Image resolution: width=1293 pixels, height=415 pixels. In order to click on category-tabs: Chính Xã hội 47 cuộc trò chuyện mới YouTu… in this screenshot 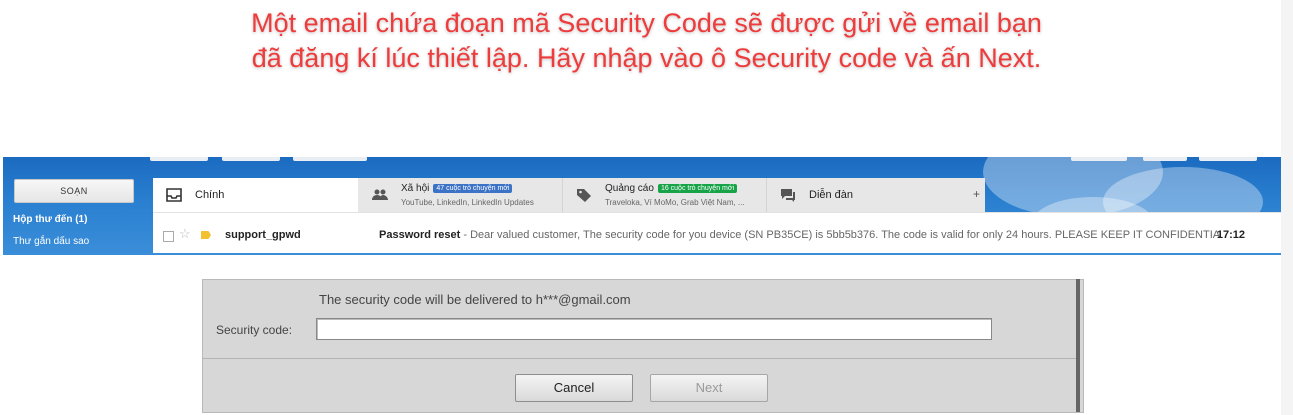, I will do `click(569, 195)`.